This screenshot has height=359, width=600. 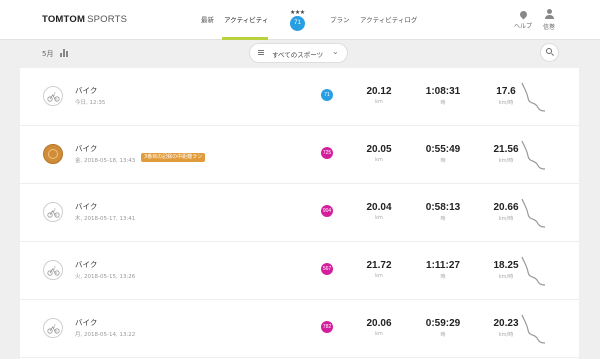 What do you see at coordinates (327, 95) in the screenshot?
I see `score-badge: 71` at bounding box center [327, 95].